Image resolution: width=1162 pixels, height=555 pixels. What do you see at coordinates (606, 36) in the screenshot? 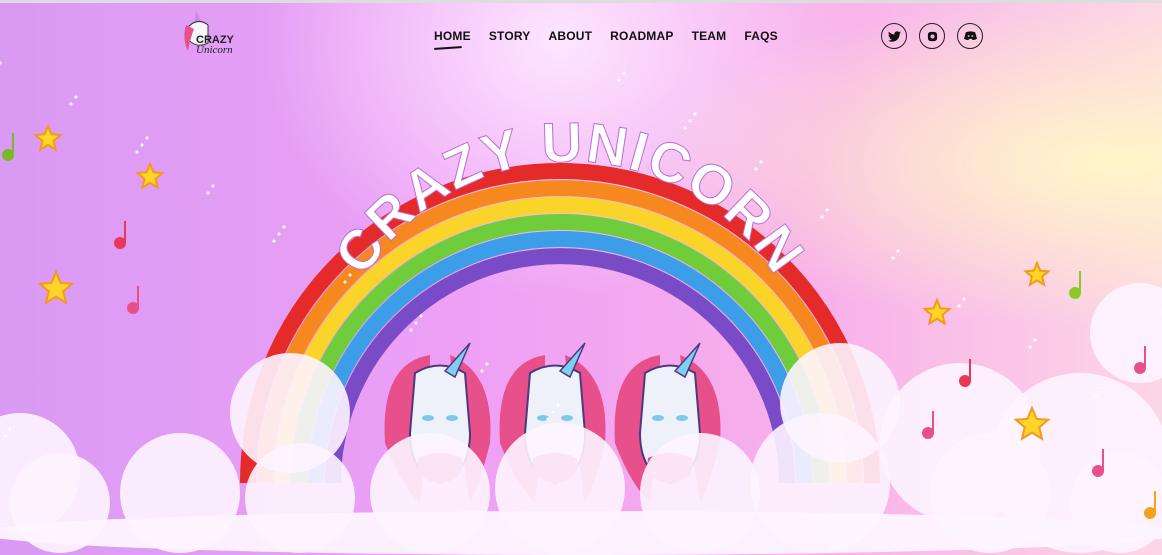
I see `main-menu: HOME STORY ABOUT ROADMAP TEAM FAQS` at bounding box center [606, 36].